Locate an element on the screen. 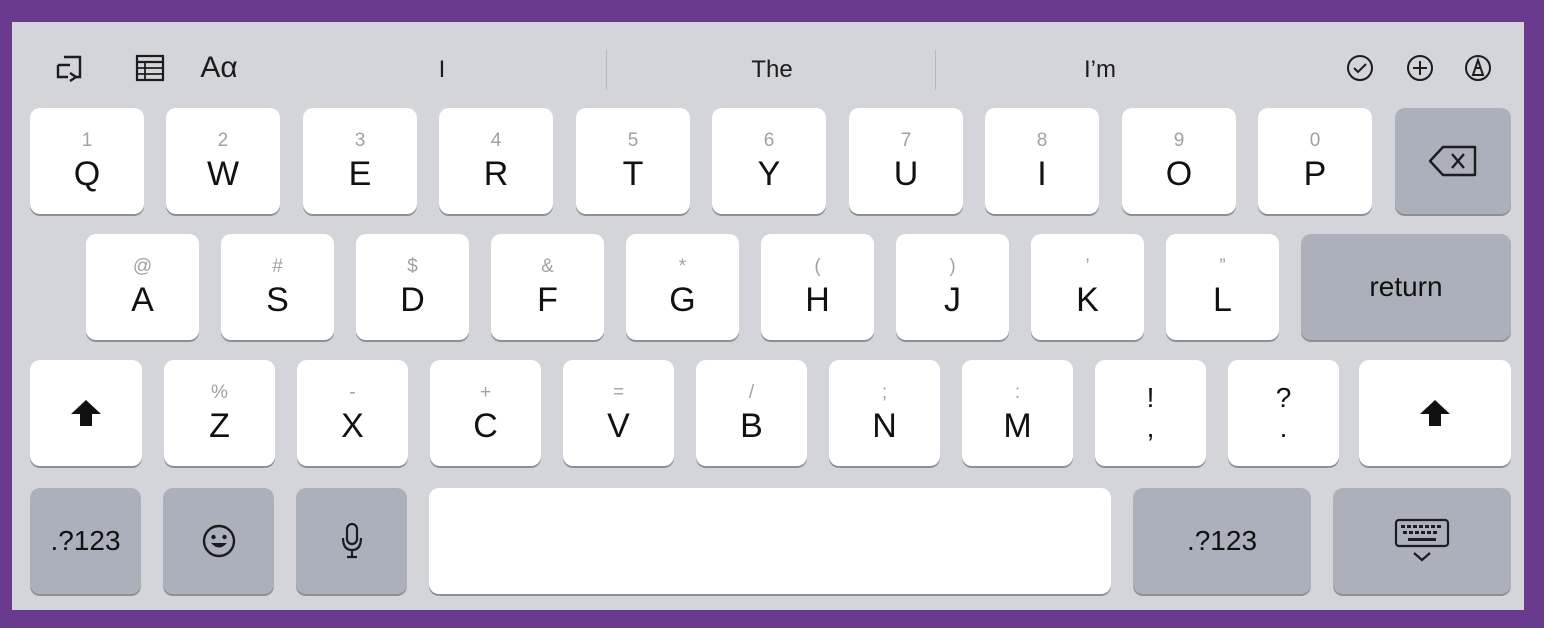  key-primary: H is located at coordinates (817, 300).